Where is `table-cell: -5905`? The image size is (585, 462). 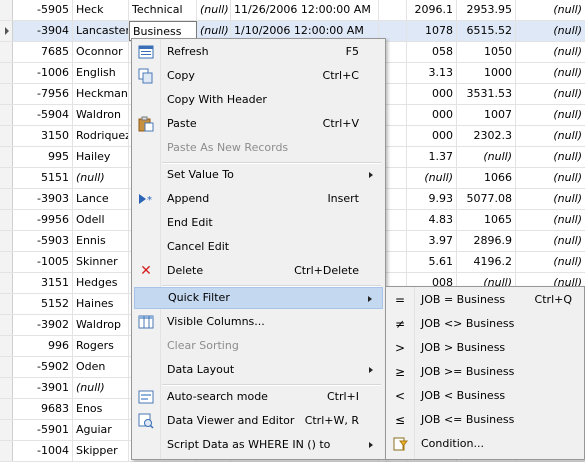 table-cell: -5905 is located at coordinates (43, 10).